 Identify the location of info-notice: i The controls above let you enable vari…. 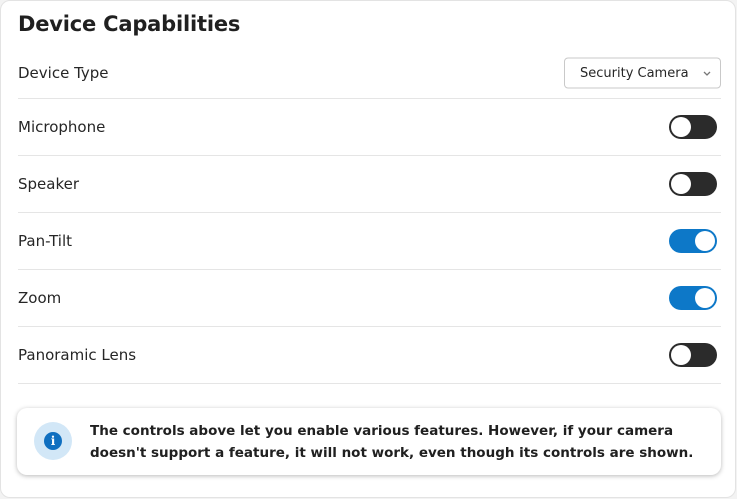
(369, 441).